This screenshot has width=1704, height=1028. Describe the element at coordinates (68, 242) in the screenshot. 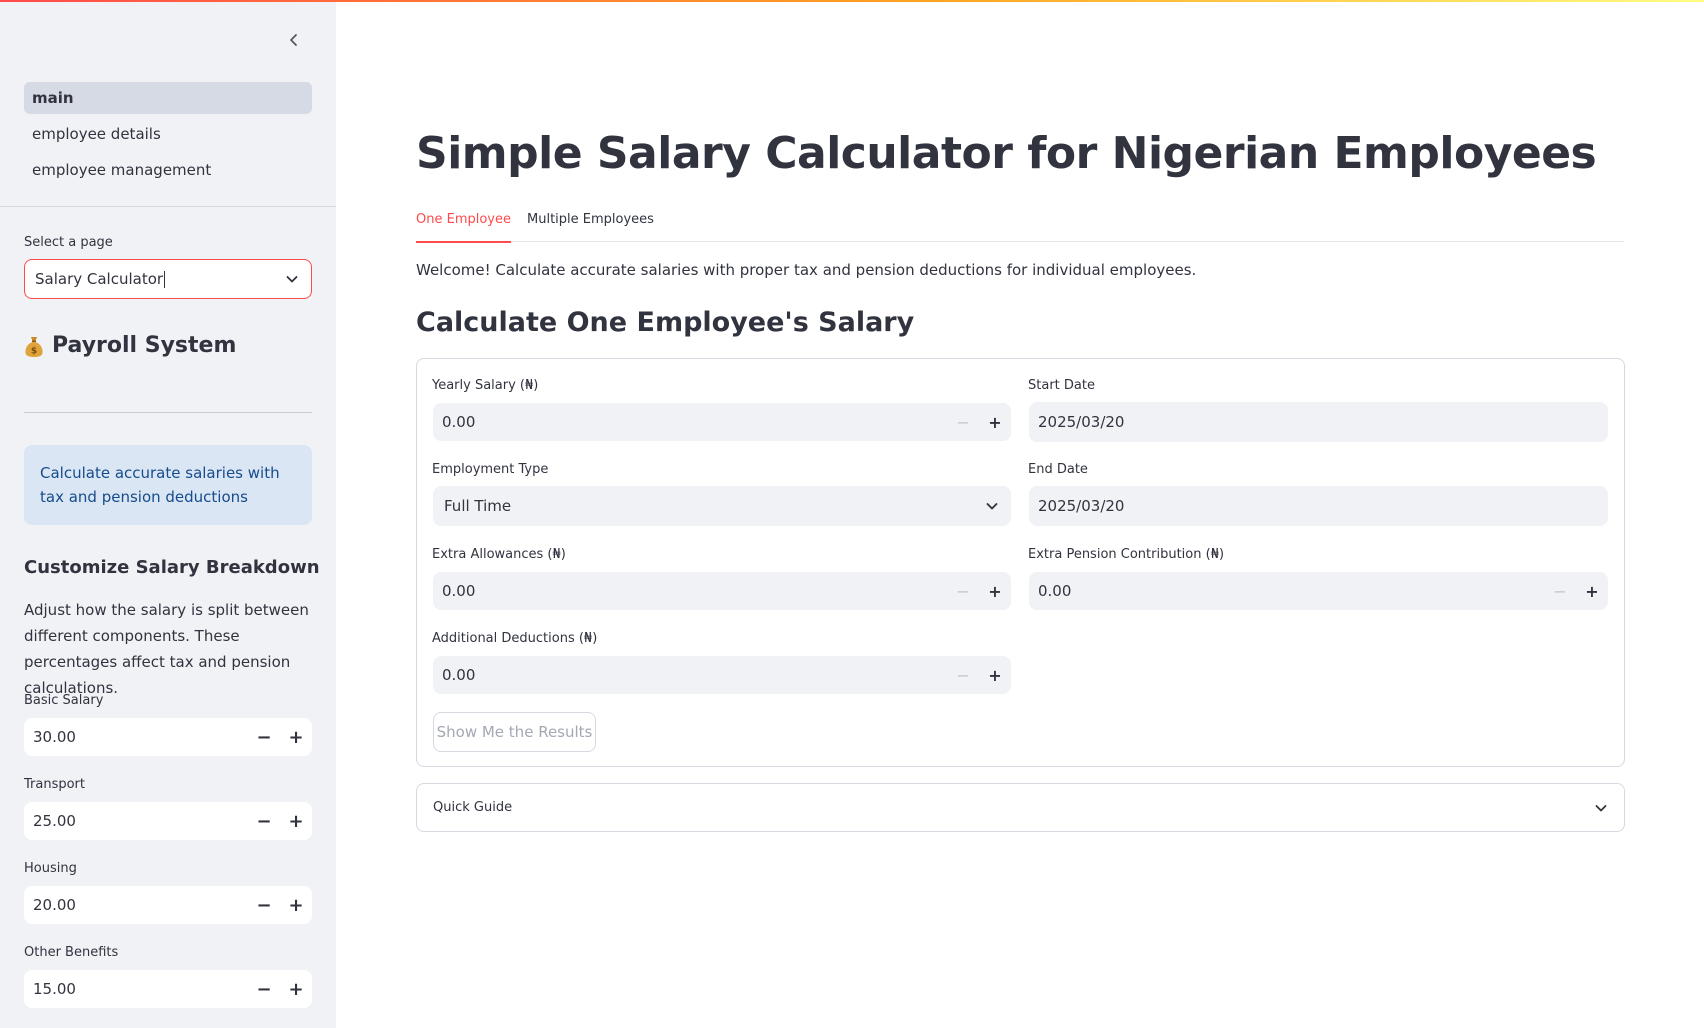

I see `select-page-label: Select a page` at that location.